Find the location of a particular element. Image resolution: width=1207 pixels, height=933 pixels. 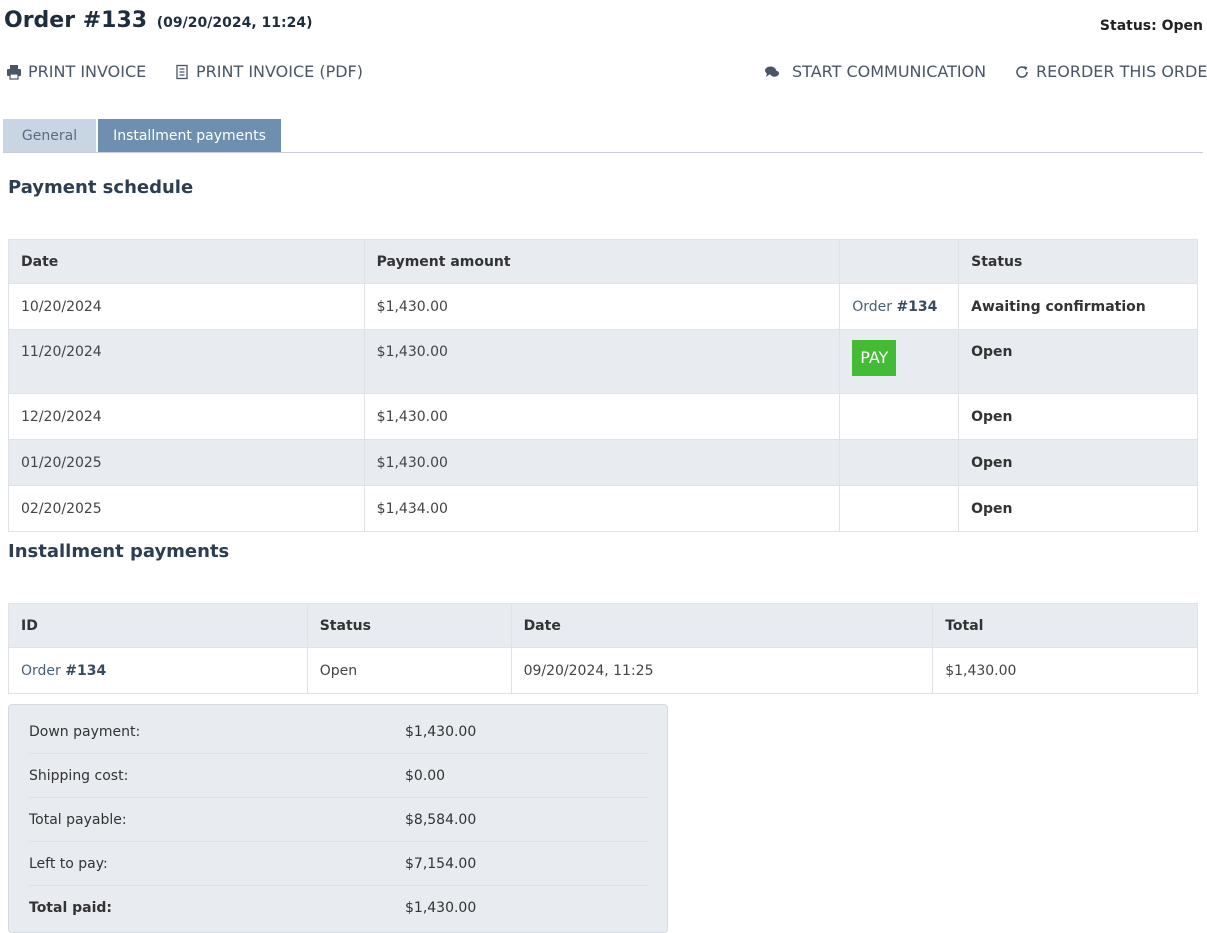

summary-row-down-payment: Down payment: $1,430.00 is located at coordinates (338, 732).